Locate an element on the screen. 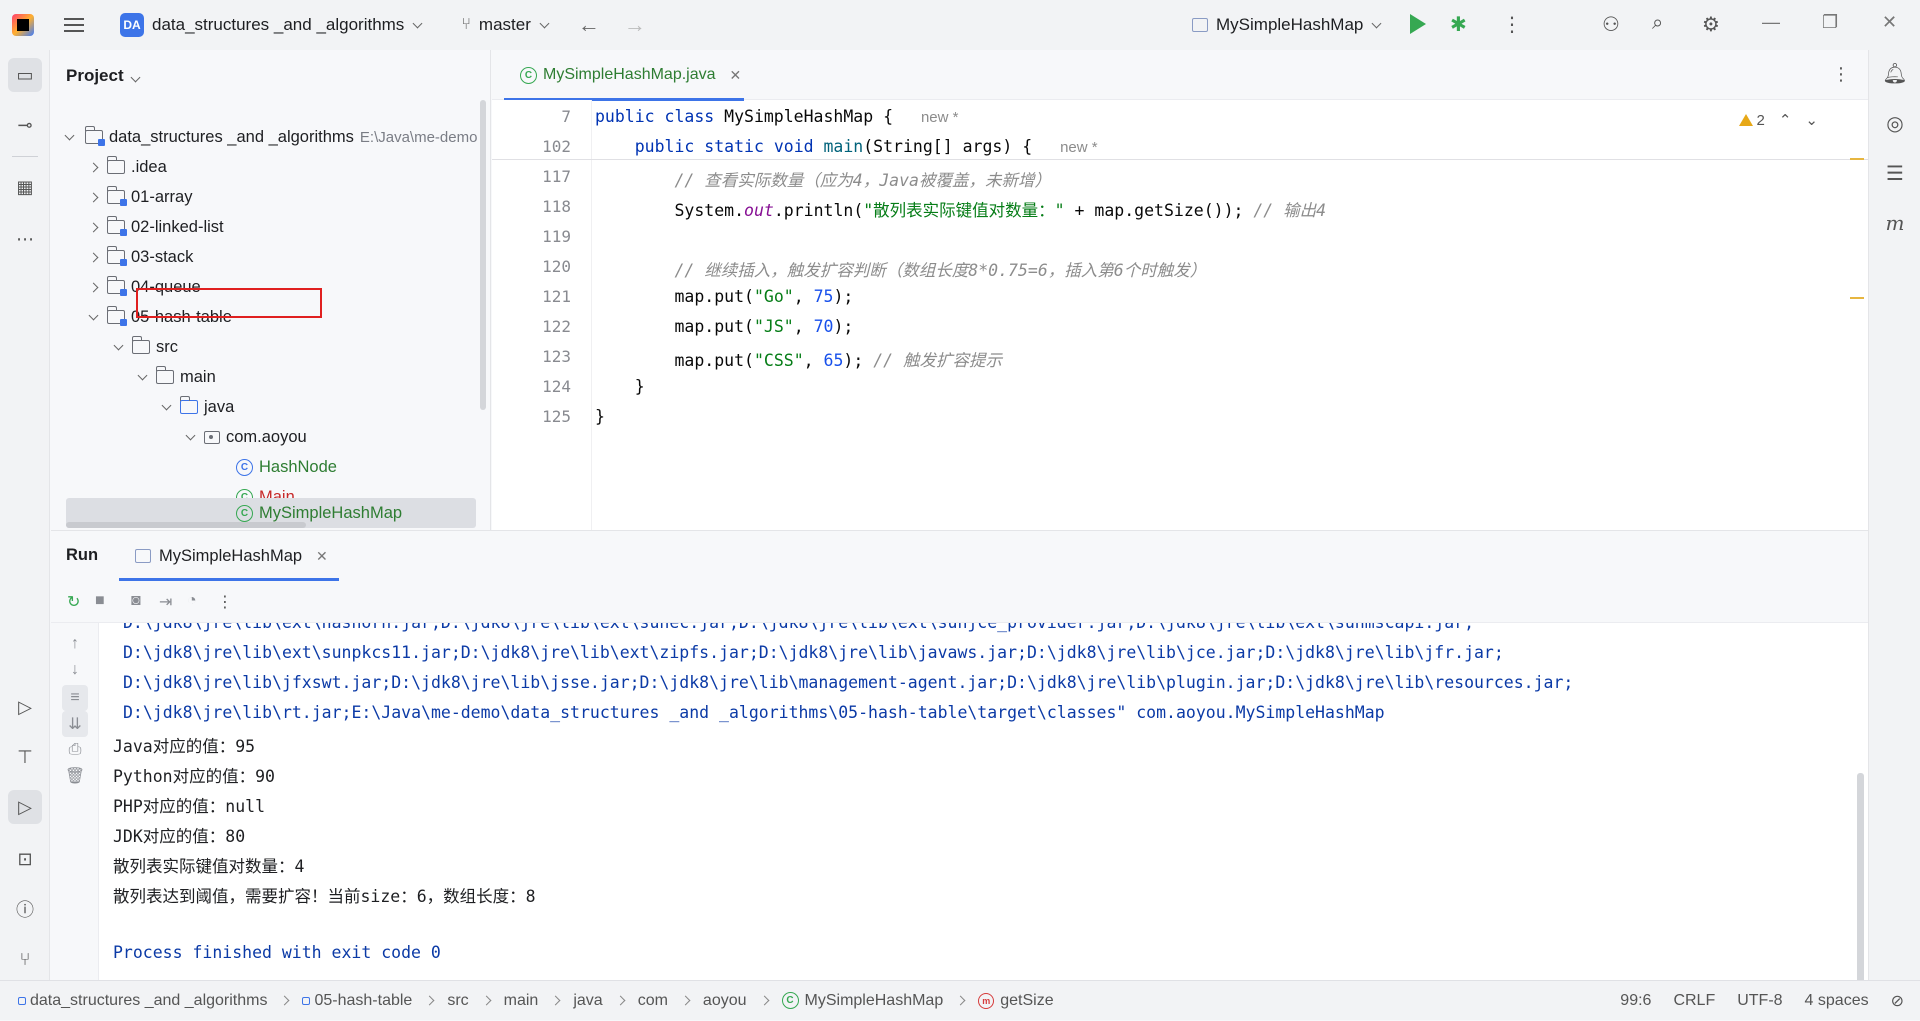 The width and height of the screenshot is (1920, 1021). tree-item-java: java is located at coordinates (271, 407).